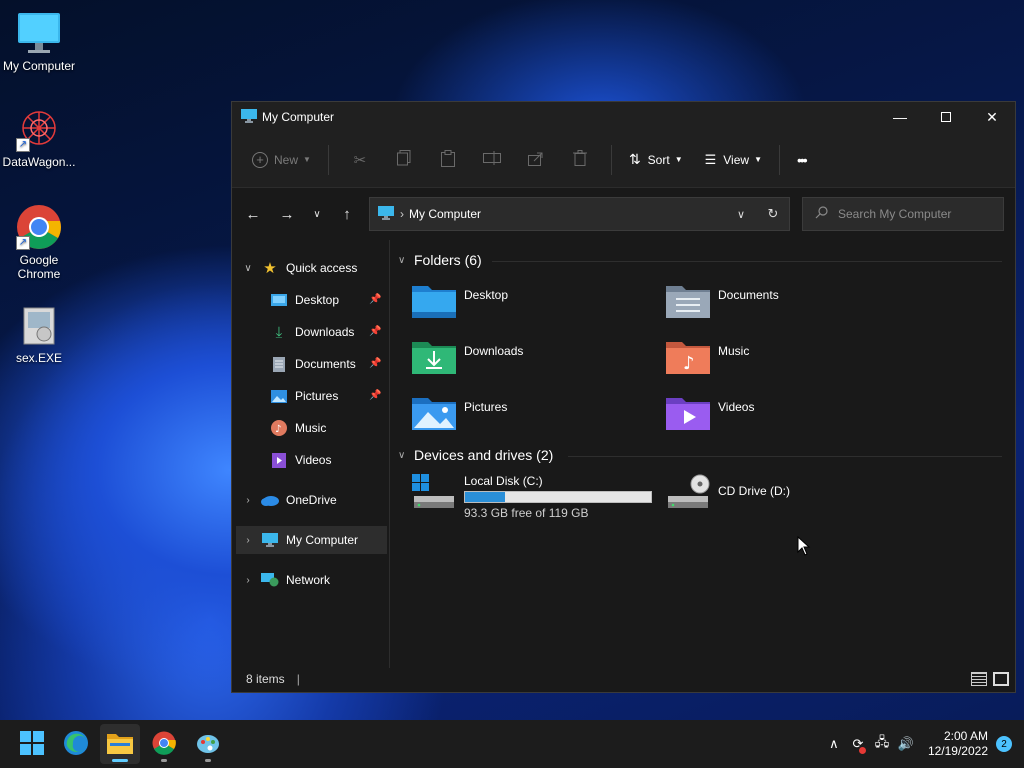 The image size is (1024, 768). I want to click on taskbar-chrome, so click(164, 744).